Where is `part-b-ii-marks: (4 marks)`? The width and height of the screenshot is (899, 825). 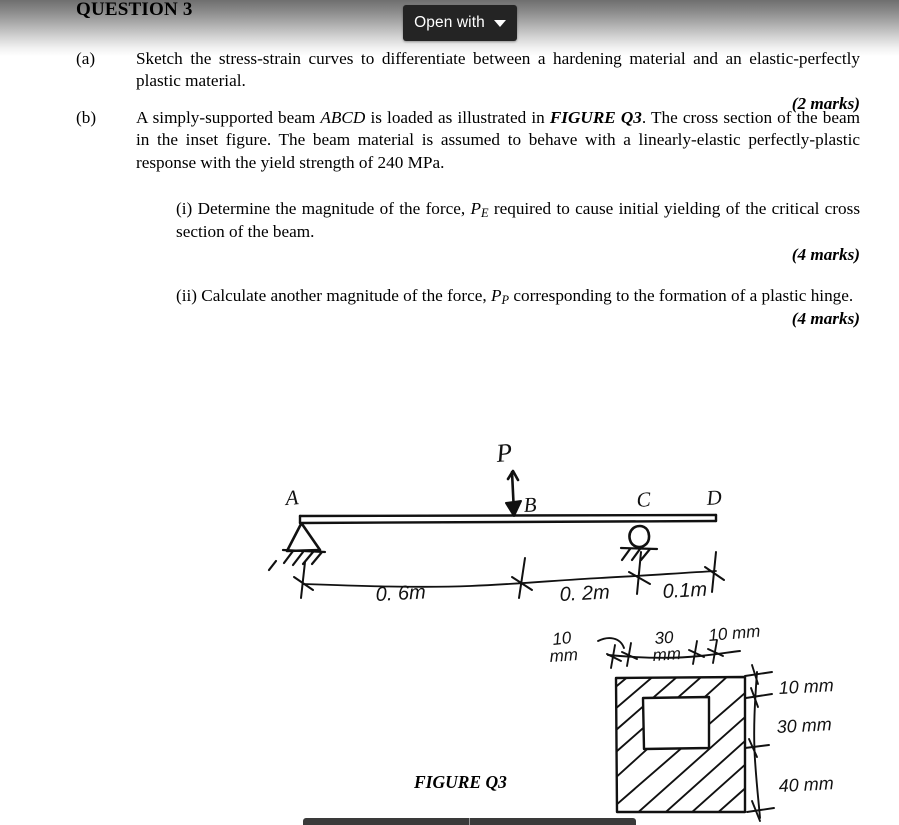 part-b-ii-marks: (4 marks) is located at coordinates (825, 319).